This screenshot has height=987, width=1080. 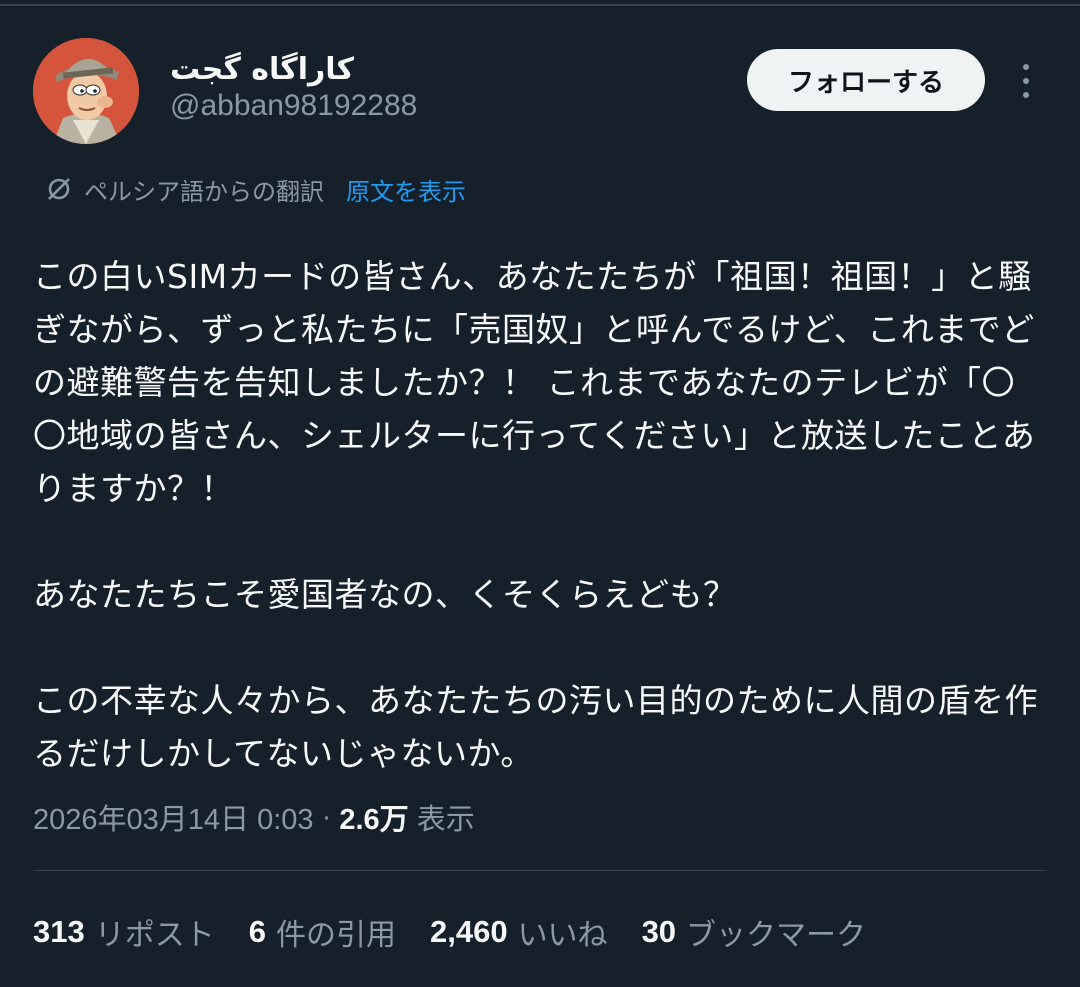 What do you see at coordinates (562, 935) in the screenshot?
I see `likes-label: いいね` at bounding box center [562, 935].